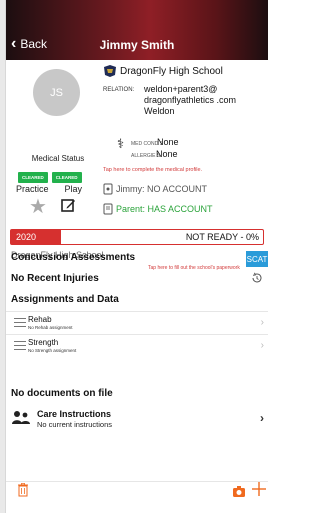  I want to click on practice-label: Practice, so click(32, 189).